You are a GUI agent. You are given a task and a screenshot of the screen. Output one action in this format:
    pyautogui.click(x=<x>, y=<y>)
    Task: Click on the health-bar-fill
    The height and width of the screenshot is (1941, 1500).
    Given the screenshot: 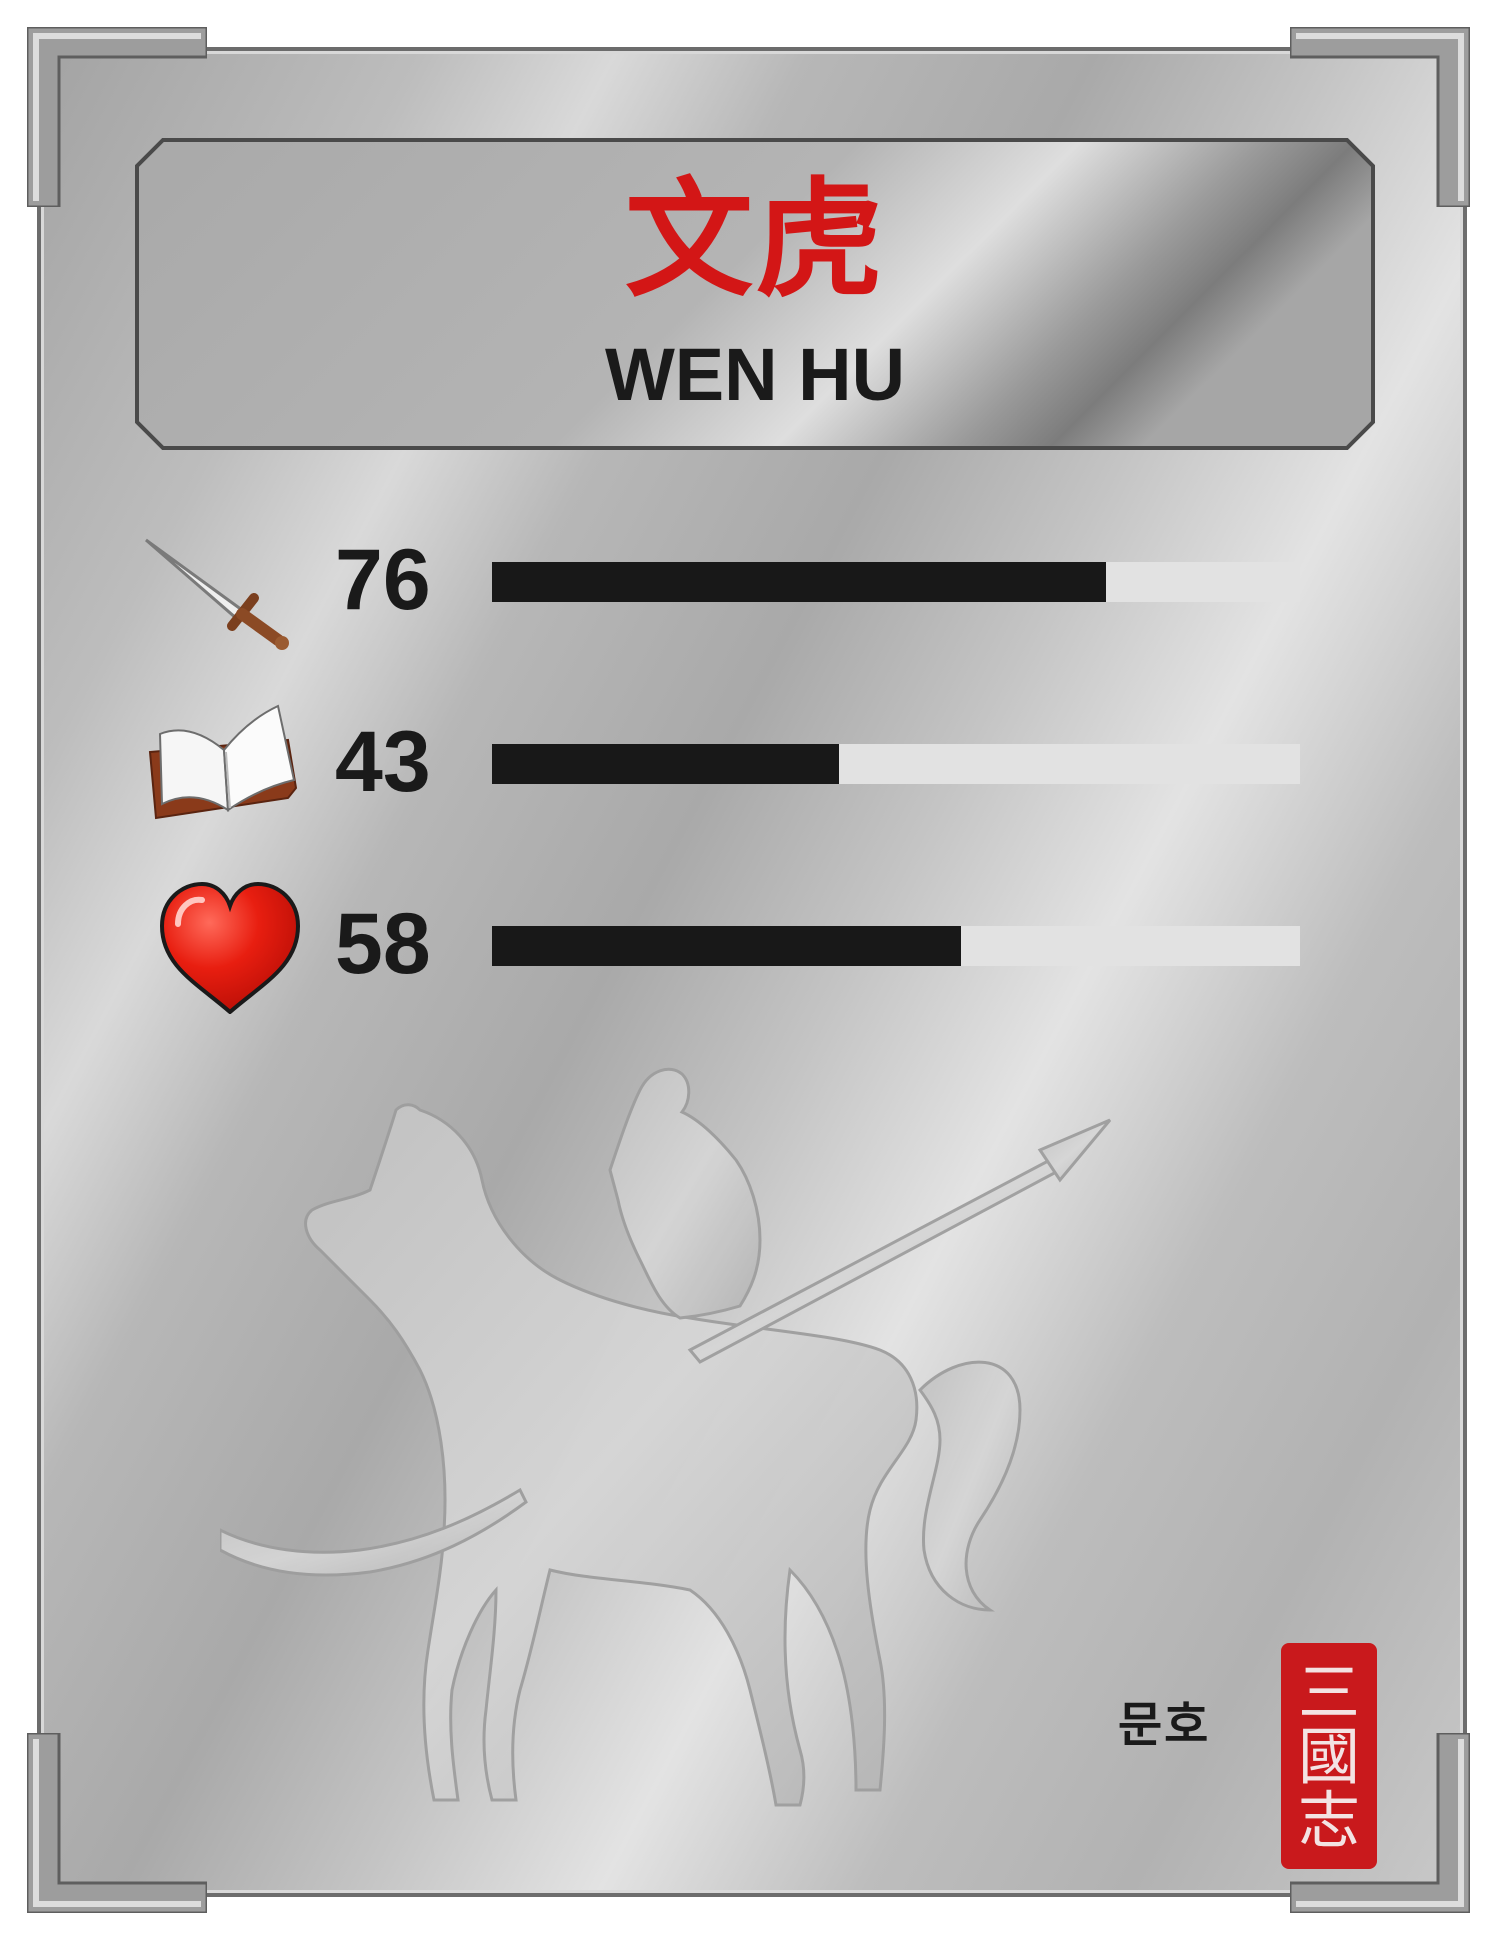 What is the action you would take?
    pyautogui.click(x=726, y=946)
    